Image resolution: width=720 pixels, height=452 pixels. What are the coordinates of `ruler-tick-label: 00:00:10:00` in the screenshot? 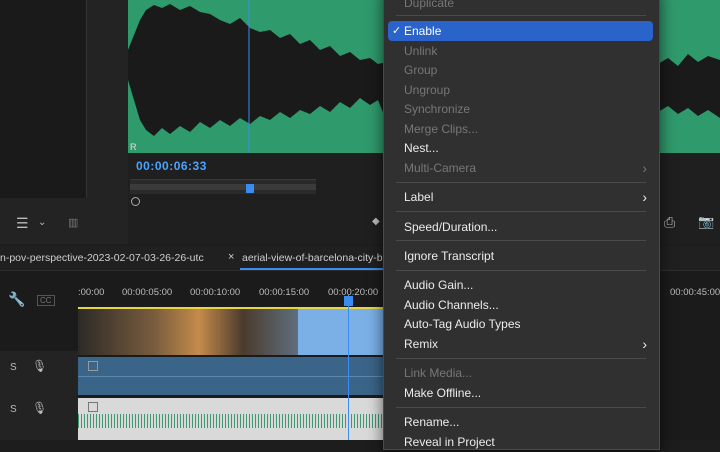 It's located at (215, 292).